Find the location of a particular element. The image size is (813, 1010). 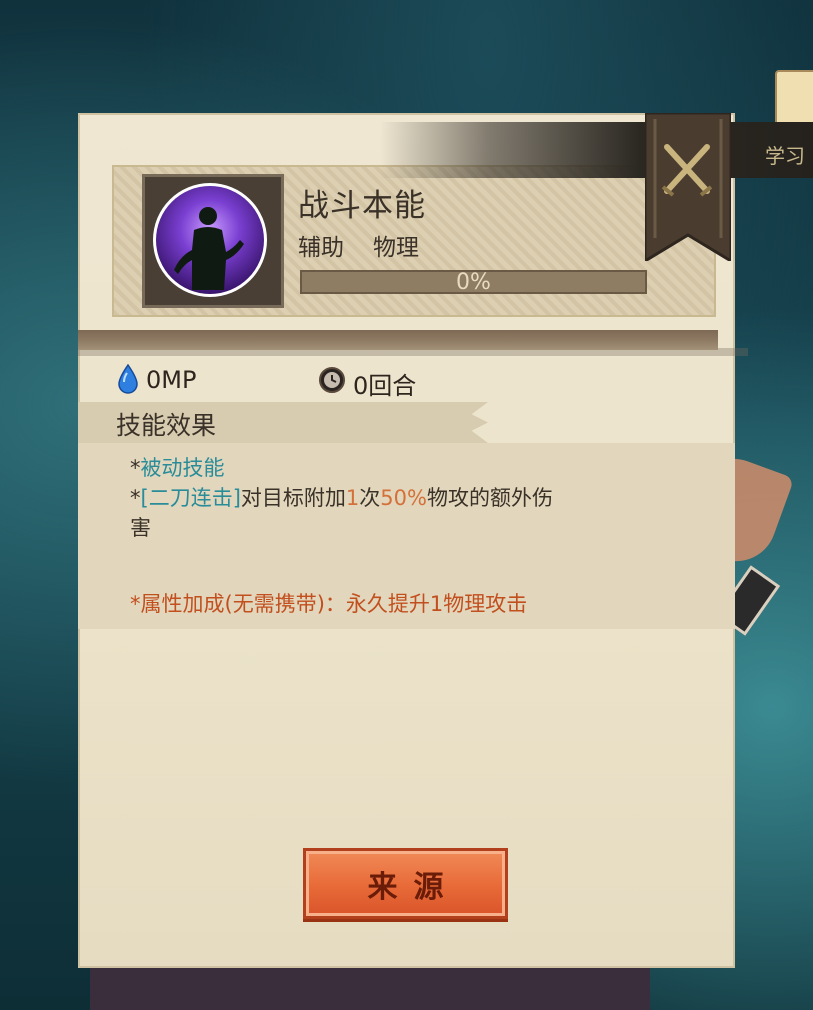

mana-drop-icon is located at coordinates (128, 380).